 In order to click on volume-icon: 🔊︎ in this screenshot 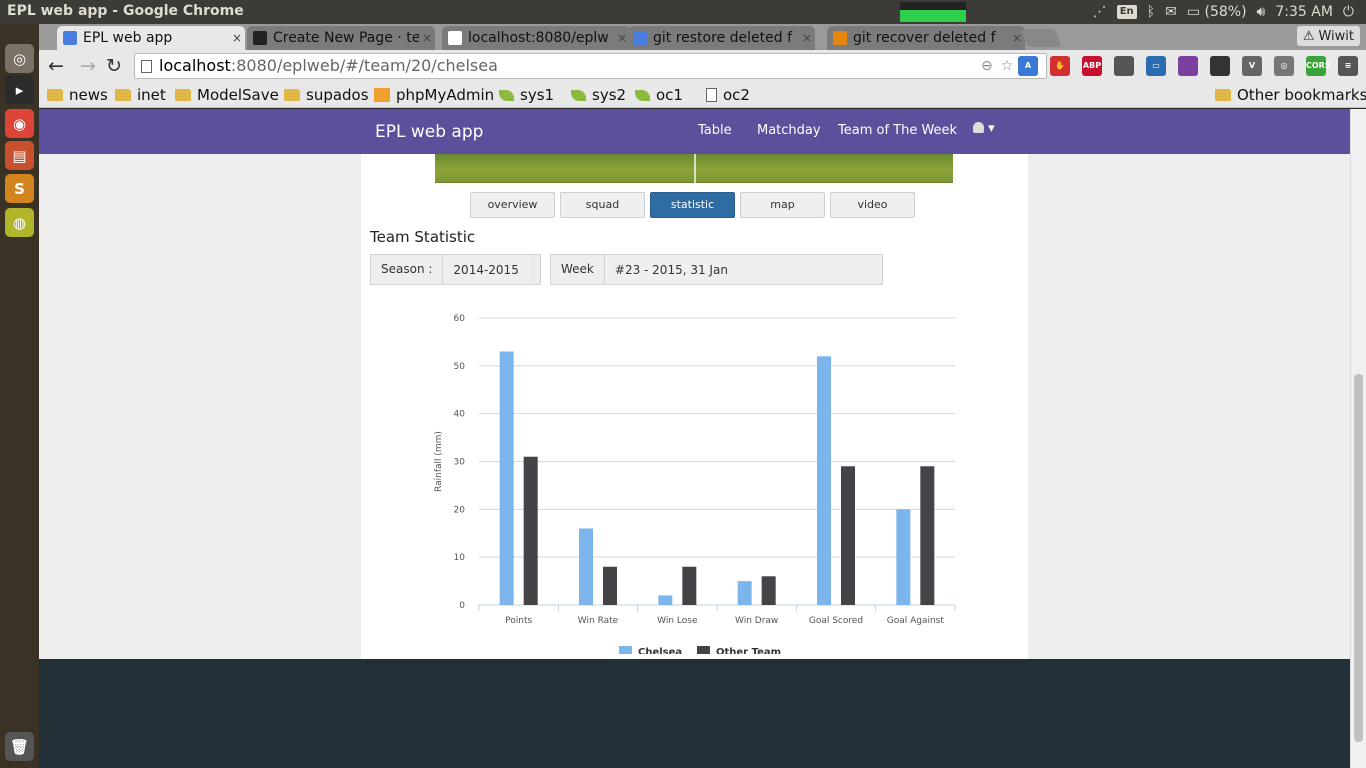, I will do `click(1261, 12)`.